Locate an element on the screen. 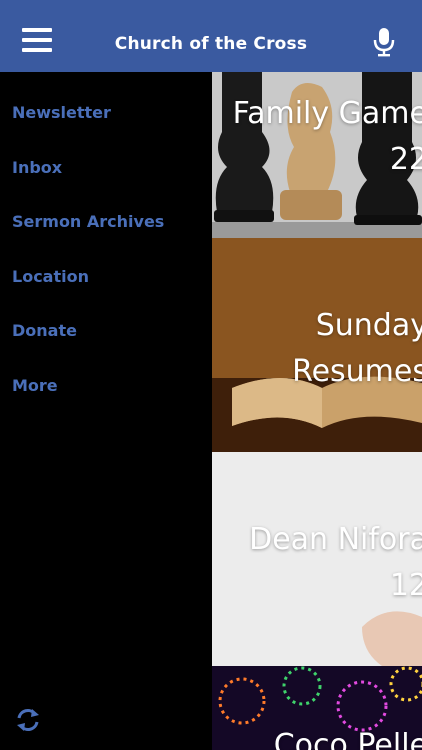 The image size is (422, 750). drawer-item-donate: Donate is located at coordinates (44, 331).